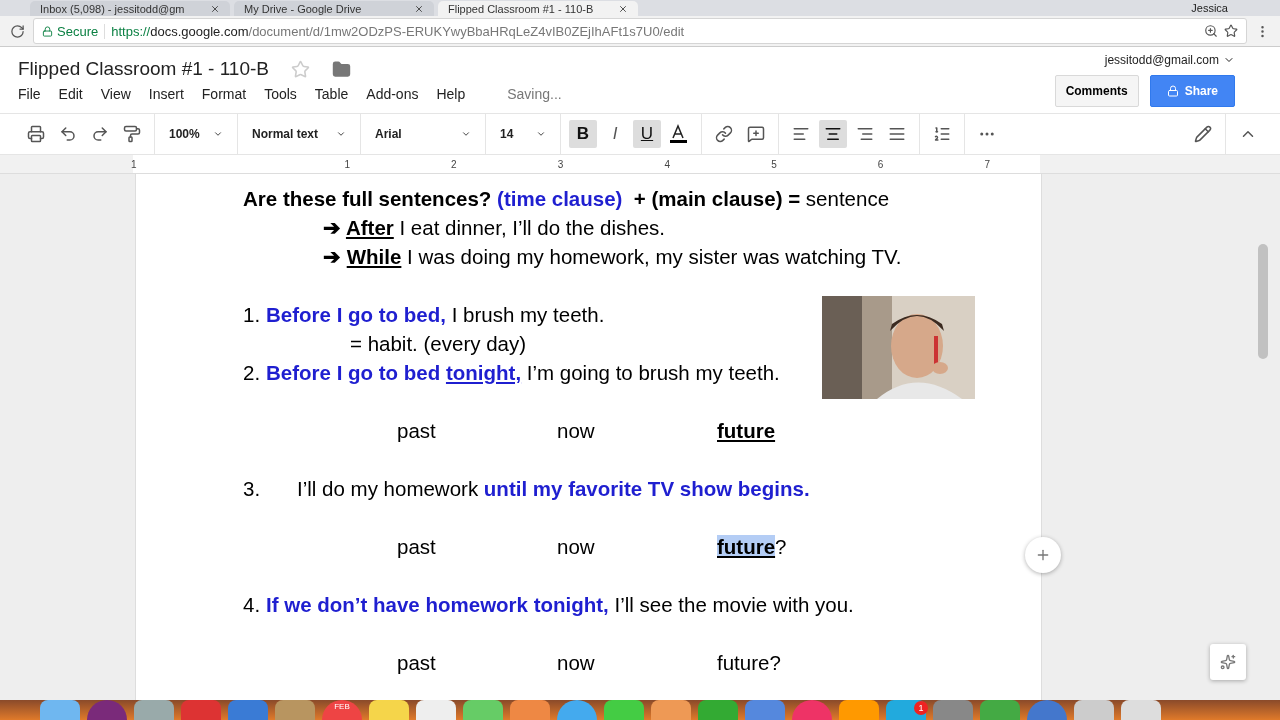  I want to click on comments-button: Comments, so click(1096, 91).